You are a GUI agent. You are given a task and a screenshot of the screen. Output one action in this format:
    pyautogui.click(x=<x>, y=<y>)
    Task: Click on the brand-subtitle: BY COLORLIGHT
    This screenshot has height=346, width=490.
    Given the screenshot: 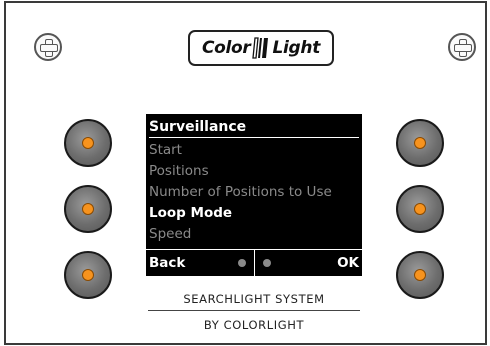 What is the action you would take?
    pyautogui.click(x=254, y=325)
    